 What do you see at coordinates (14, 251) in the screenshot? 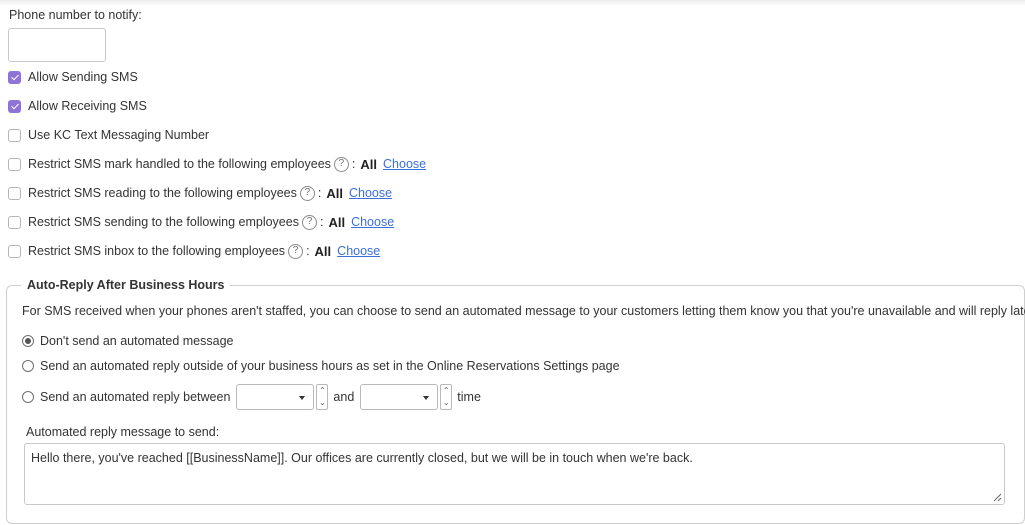
I see `checkbox-restrict-inbox` at bounding box center [14, 251].